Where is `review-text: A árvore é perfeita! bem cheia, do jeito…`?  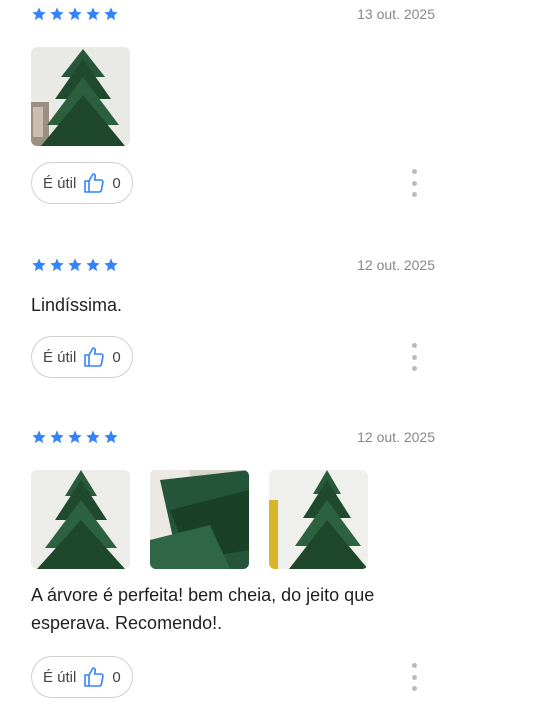
review-text: A árvore é perfeita! bem cheia, do jeito… is located at coordinates (203, 609).